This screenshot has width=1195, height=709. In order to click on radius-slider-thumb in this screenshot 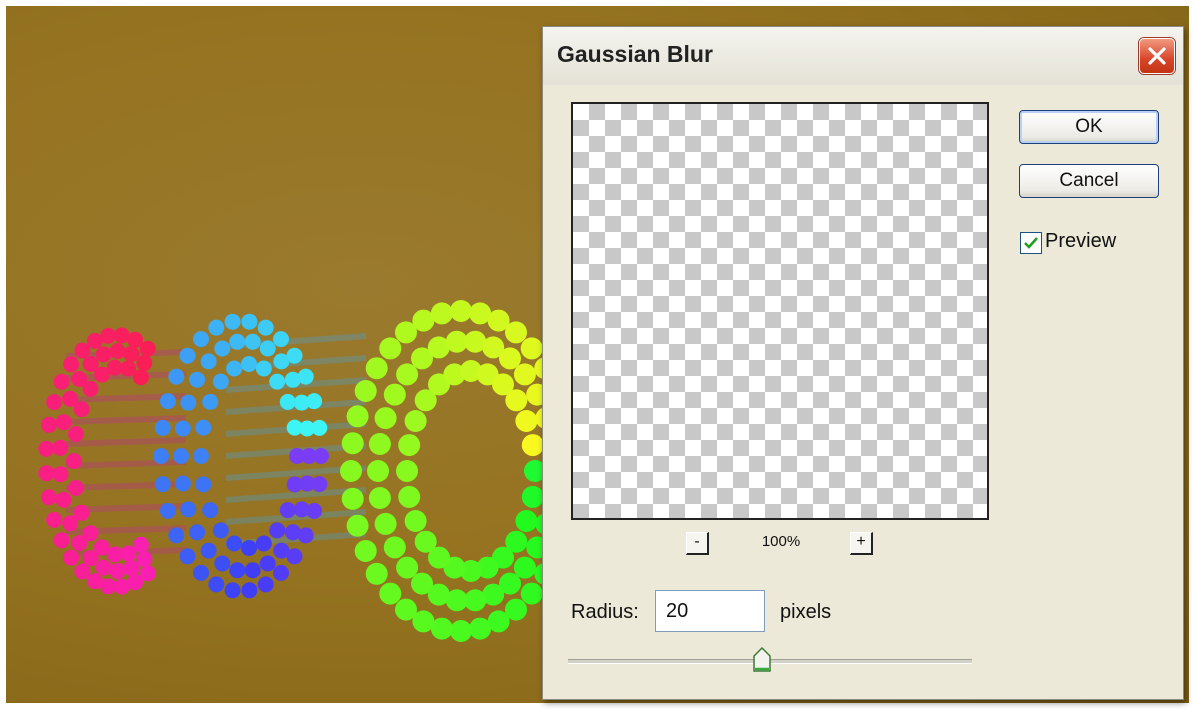, I will do `click(762, 660)`.